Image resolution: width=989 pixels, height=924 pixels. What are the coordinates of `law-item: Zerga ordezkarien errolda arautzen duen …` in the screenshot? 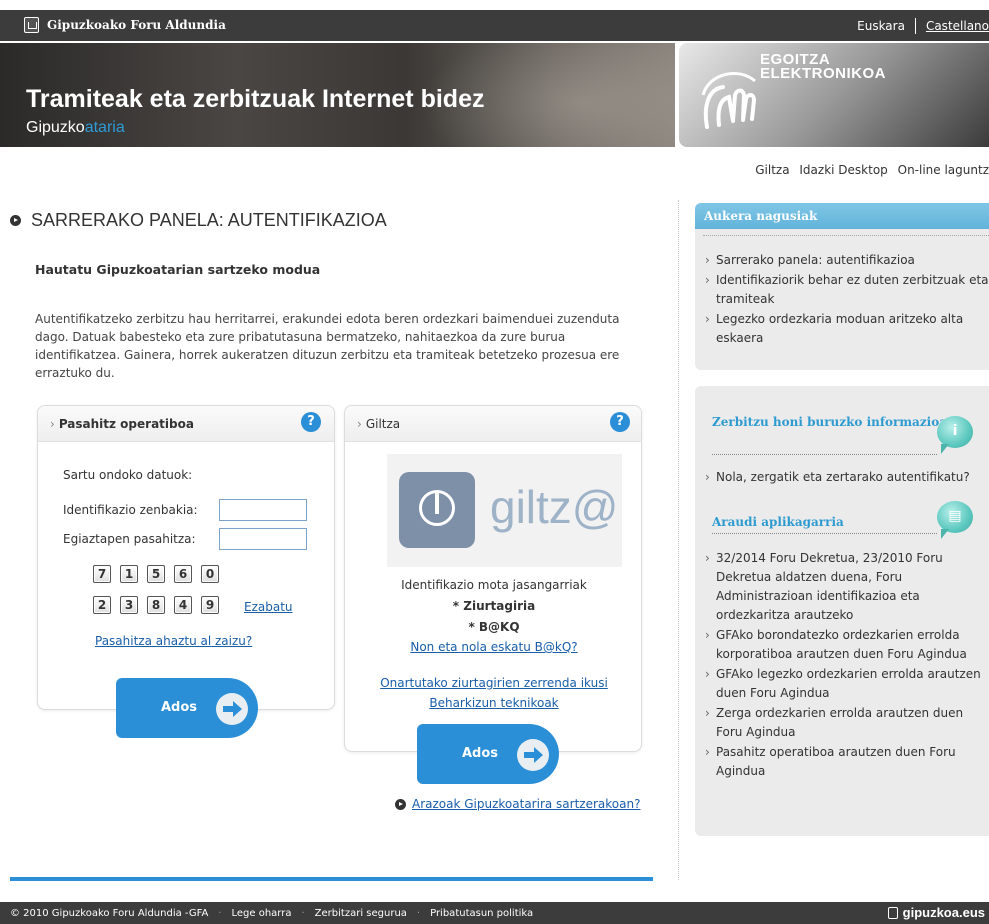 It's located at (847, 723).